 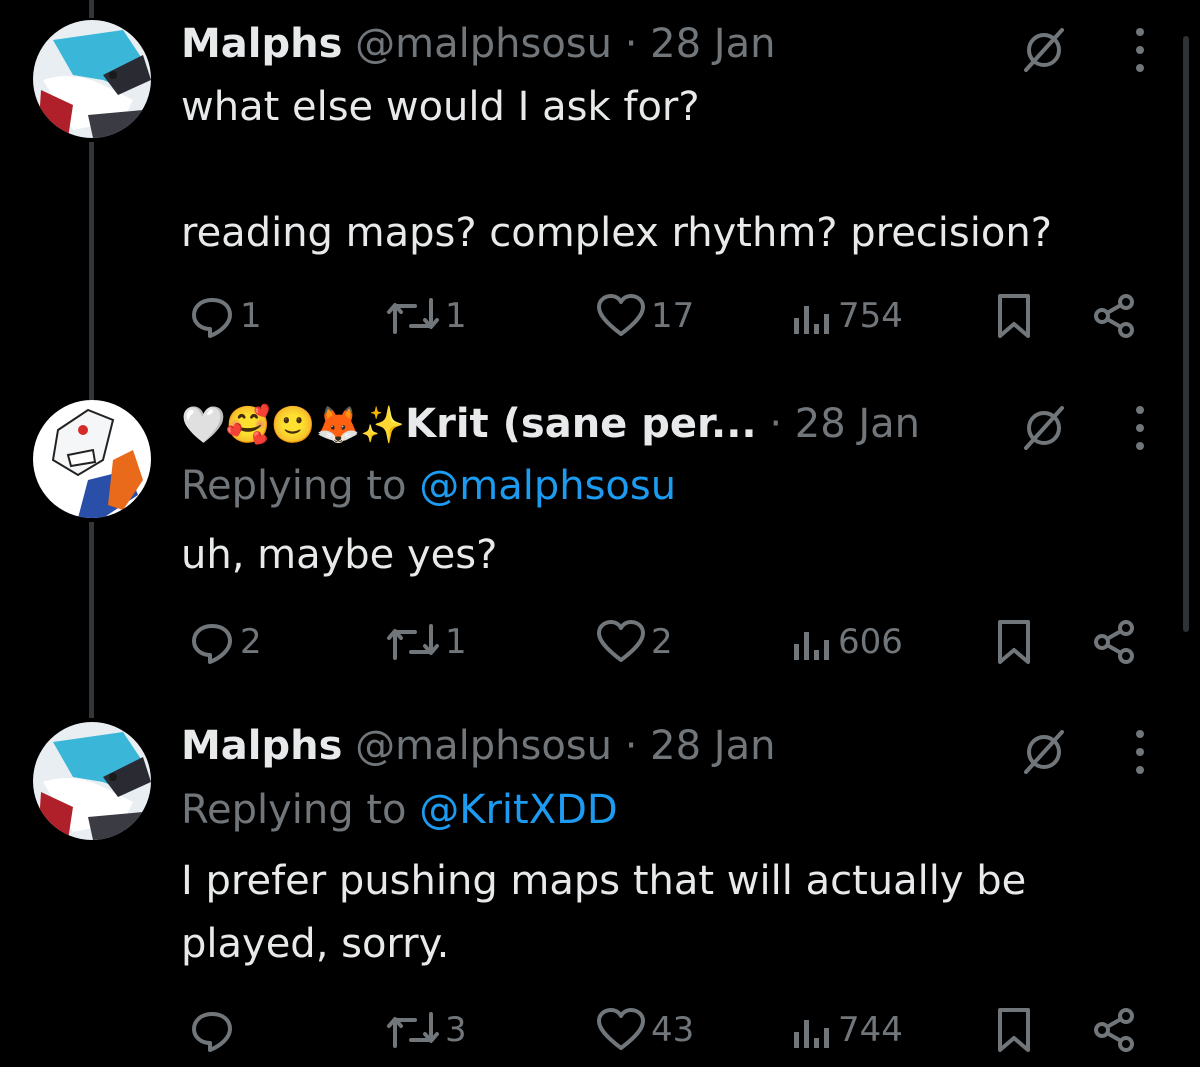 What do you see at coordinates (870, 1030) in the screenshot?
I see `views-count: 744` at bounding box center [870, 1030].